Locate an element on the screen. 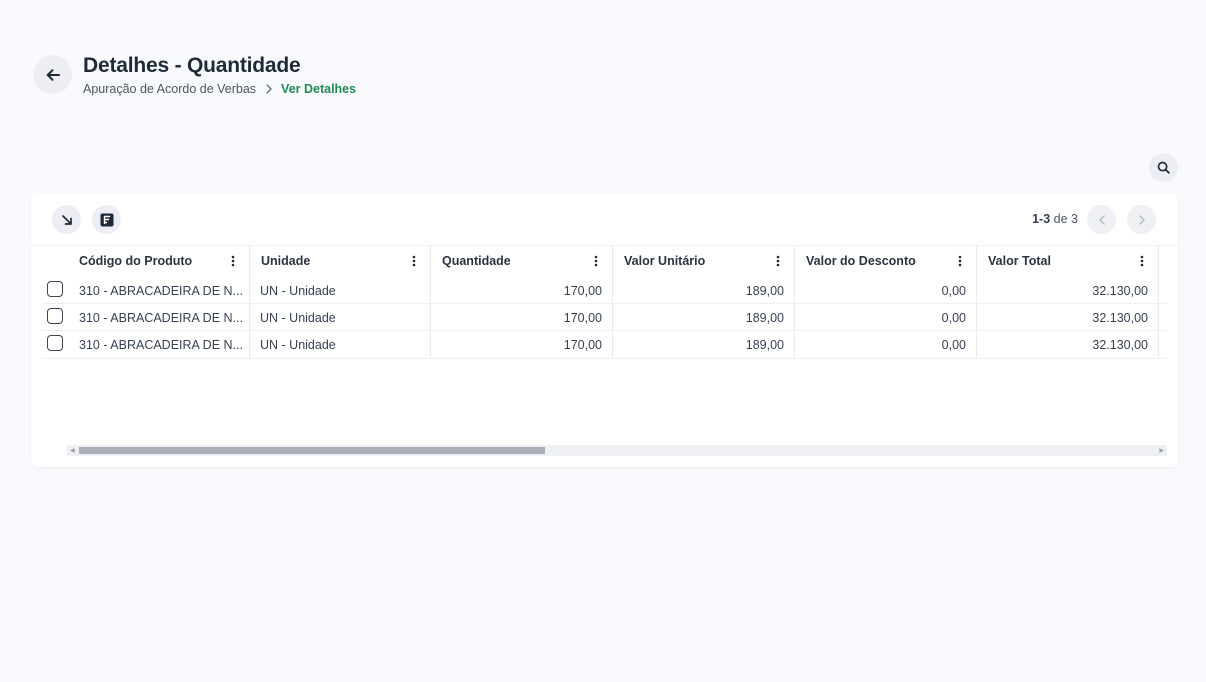 Image resolution: width=1206 pixels, height=682 pixels. column-header-valor-desconto: Valor do Desconto is located at coordinates (885, 261).